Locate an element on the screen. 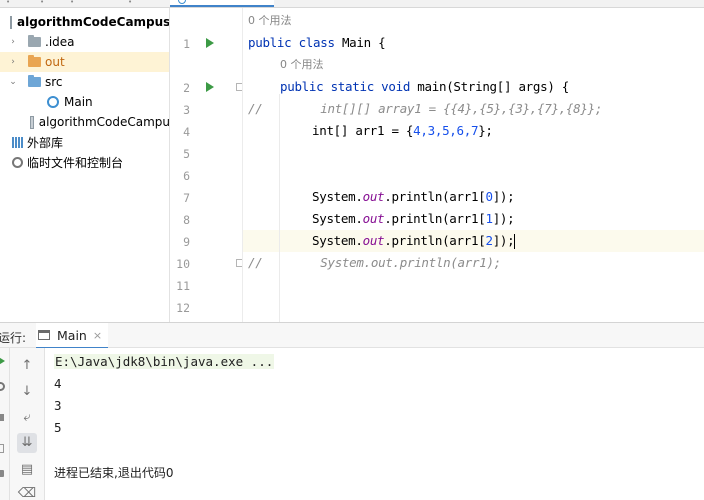 This screenshot has height=500, width=704. run-tab-label: Main is located at coordinates (72, 335).